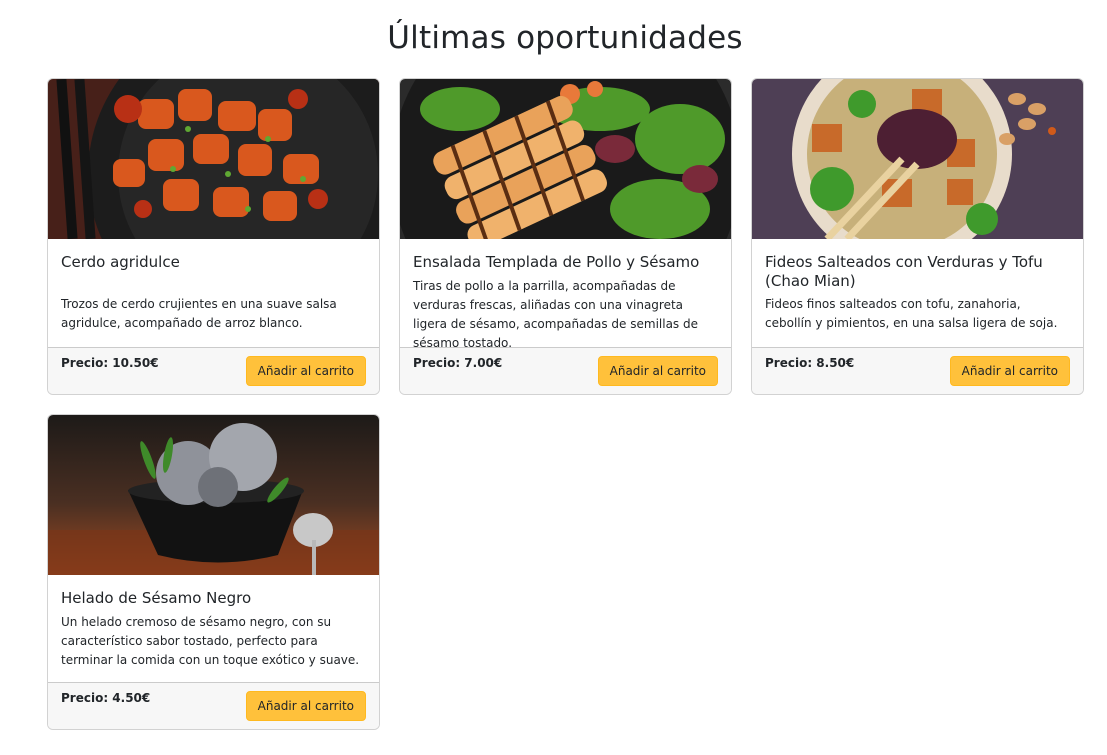 The height and width of the screenshot is (755, 1107). What do you see at coordinates (810, 363) in the screenshot?
I see `product-price: Precio: 8.50€` at bounding box center [810, 363].